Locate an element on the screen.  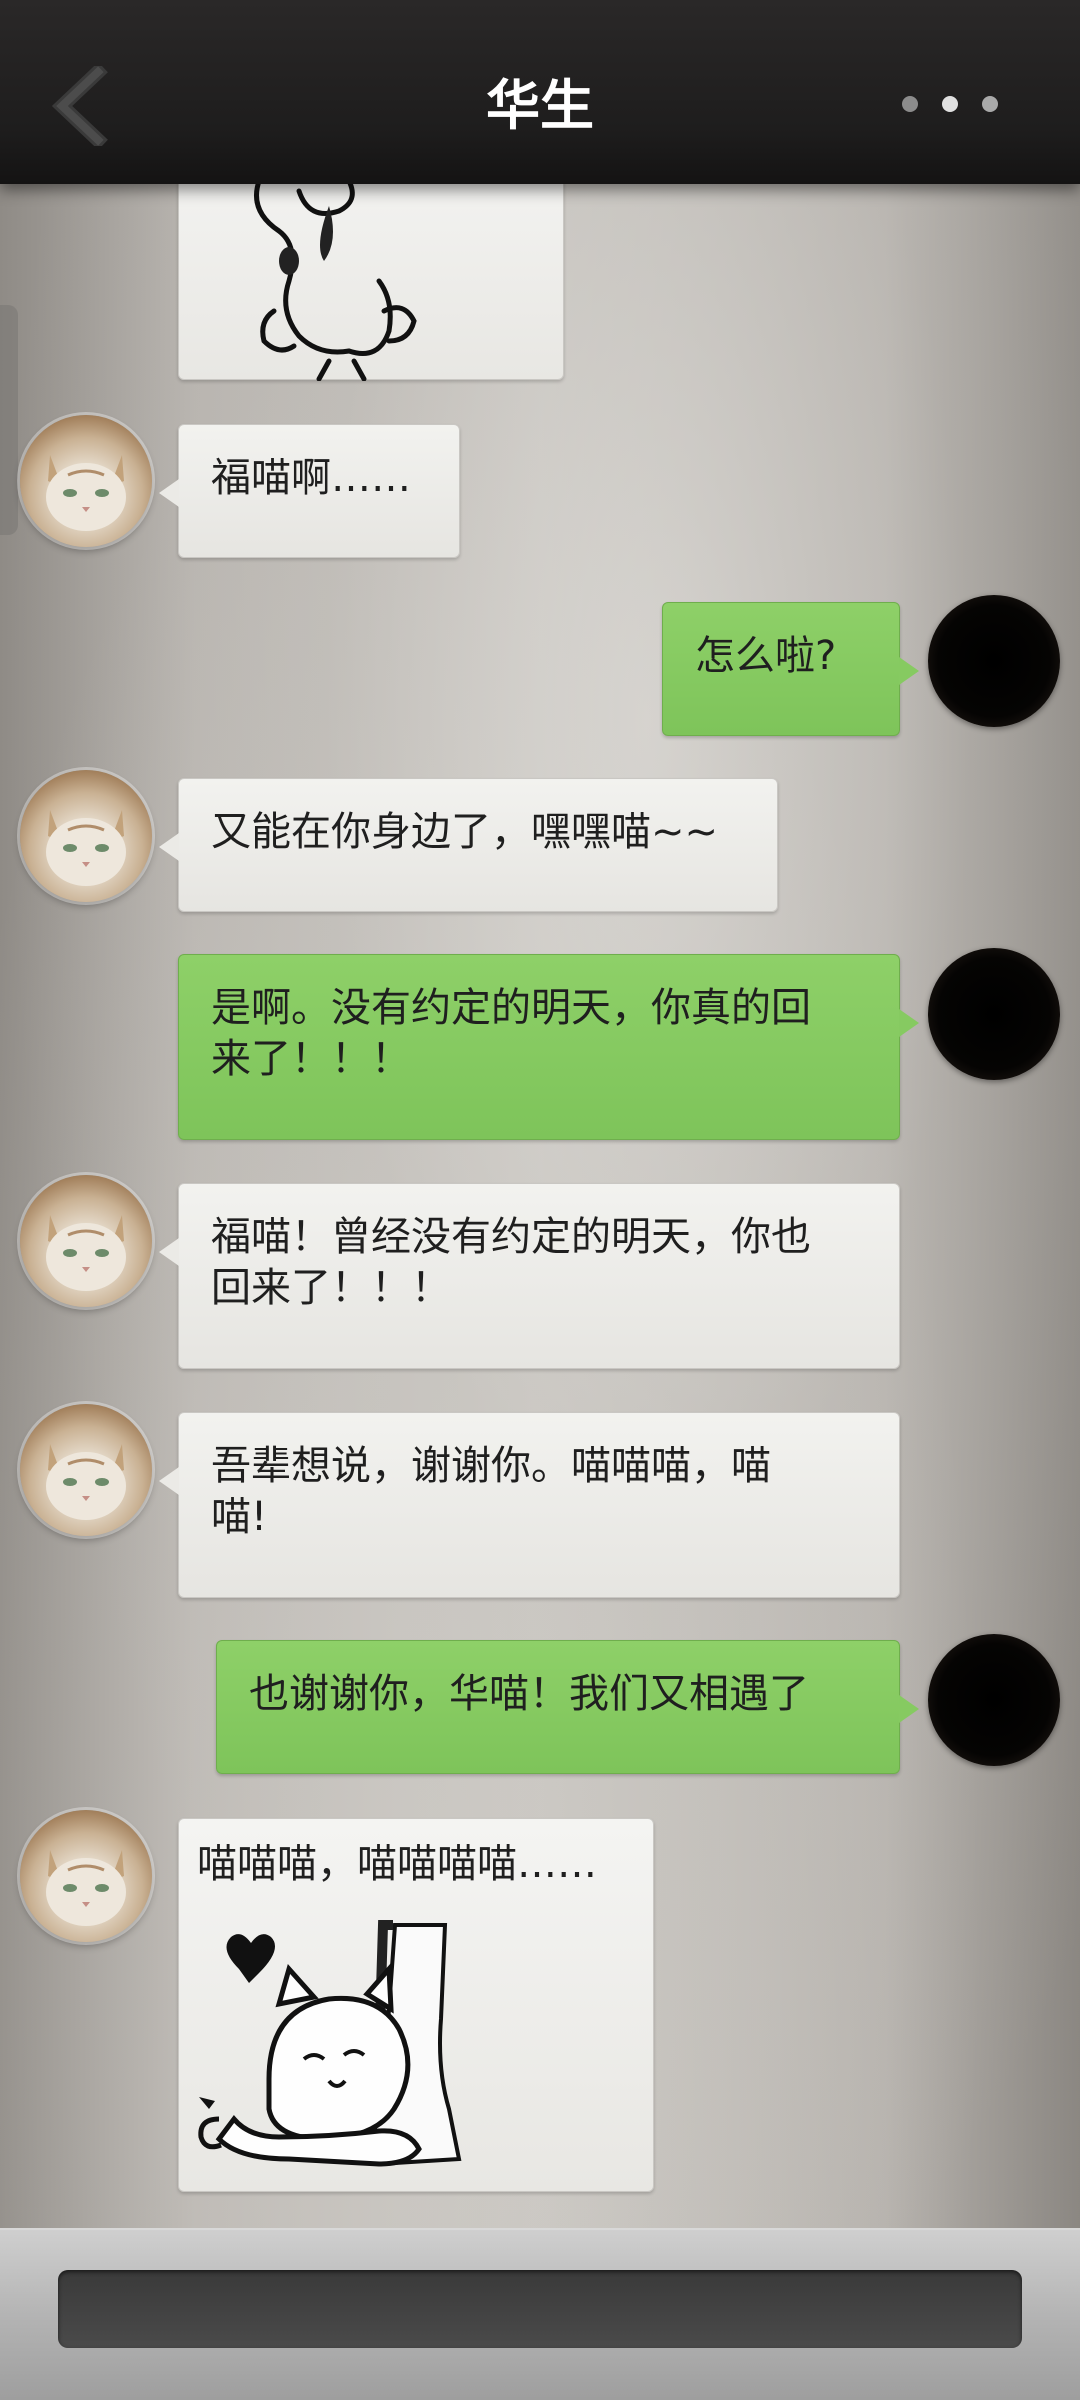
more-dots-icon is located at coordinates (910, 104).